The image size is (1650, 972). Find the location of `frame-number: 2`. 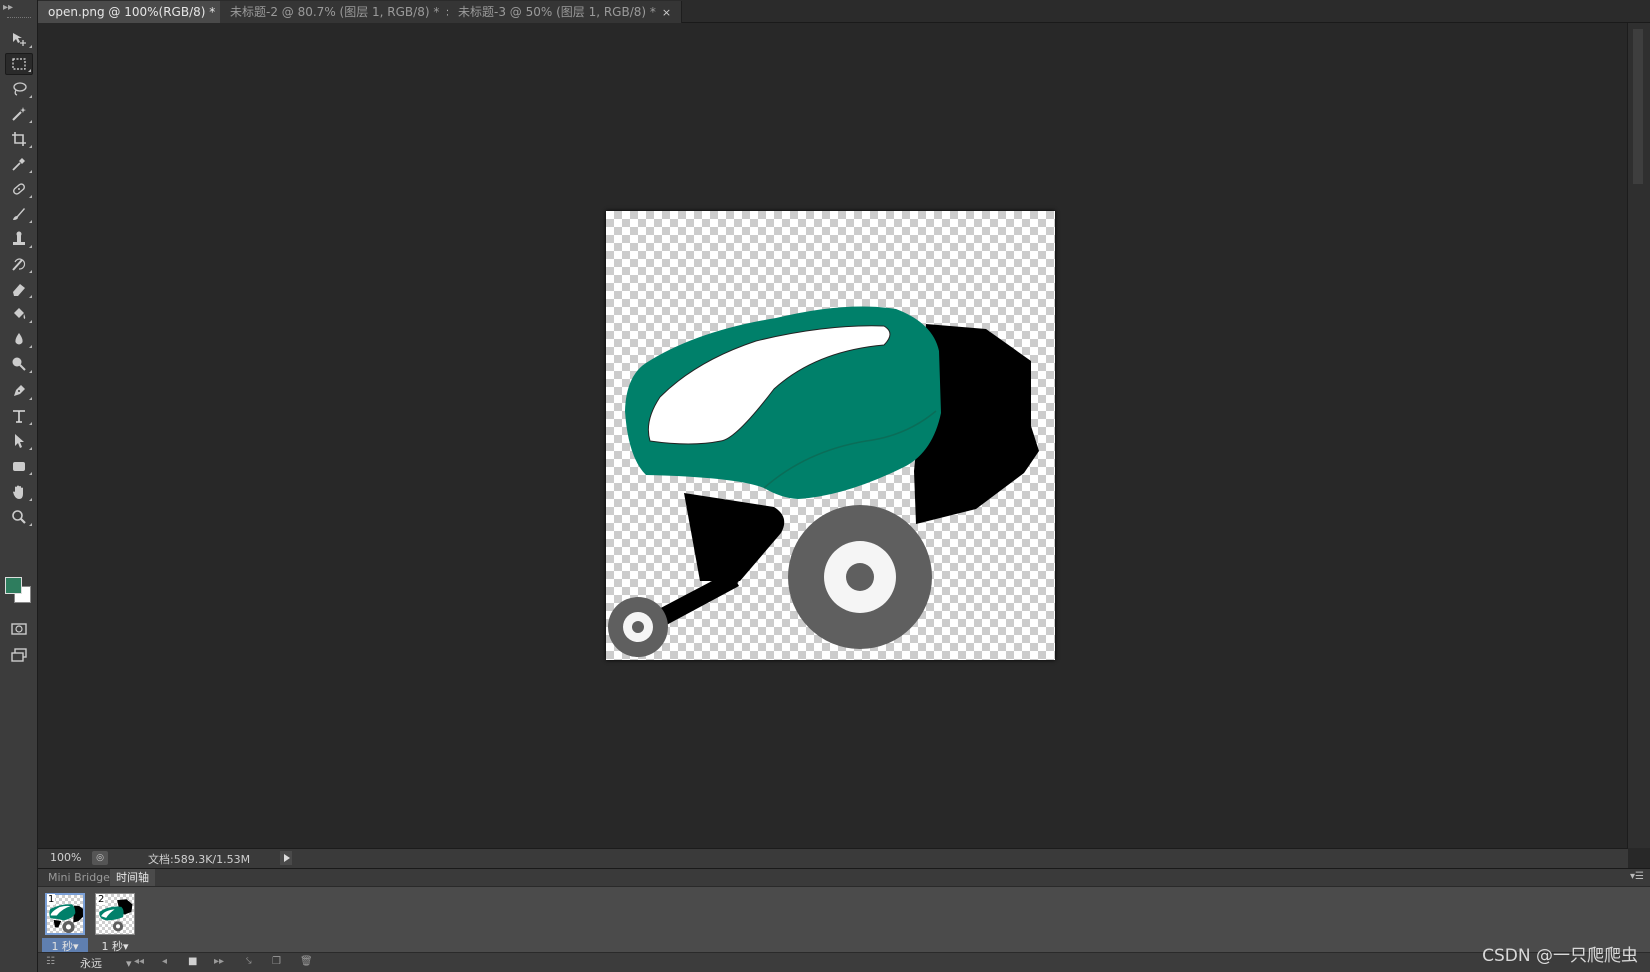

frame-number: 2 is located at coordinates (101, 899).